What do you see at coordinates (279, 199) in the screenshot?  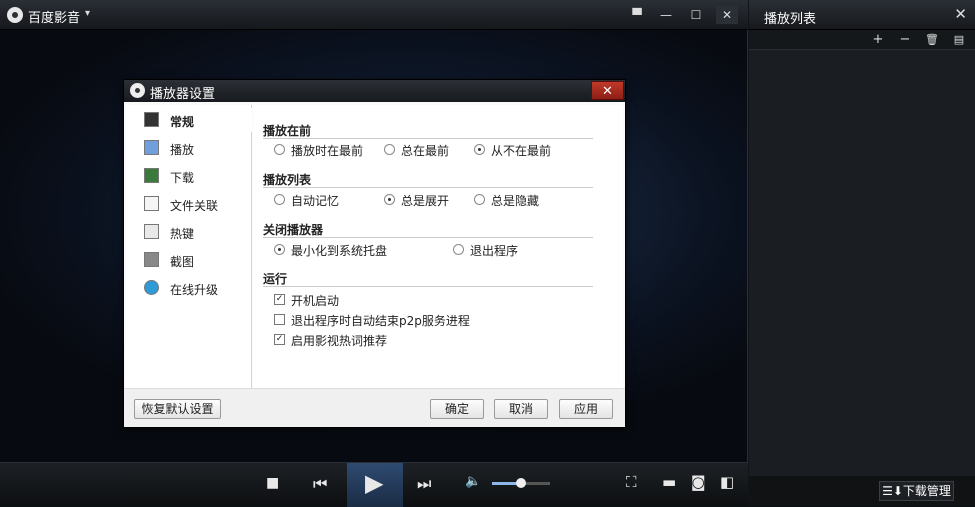 I see `radio-auto-remember` at bounding box center [279, 199].